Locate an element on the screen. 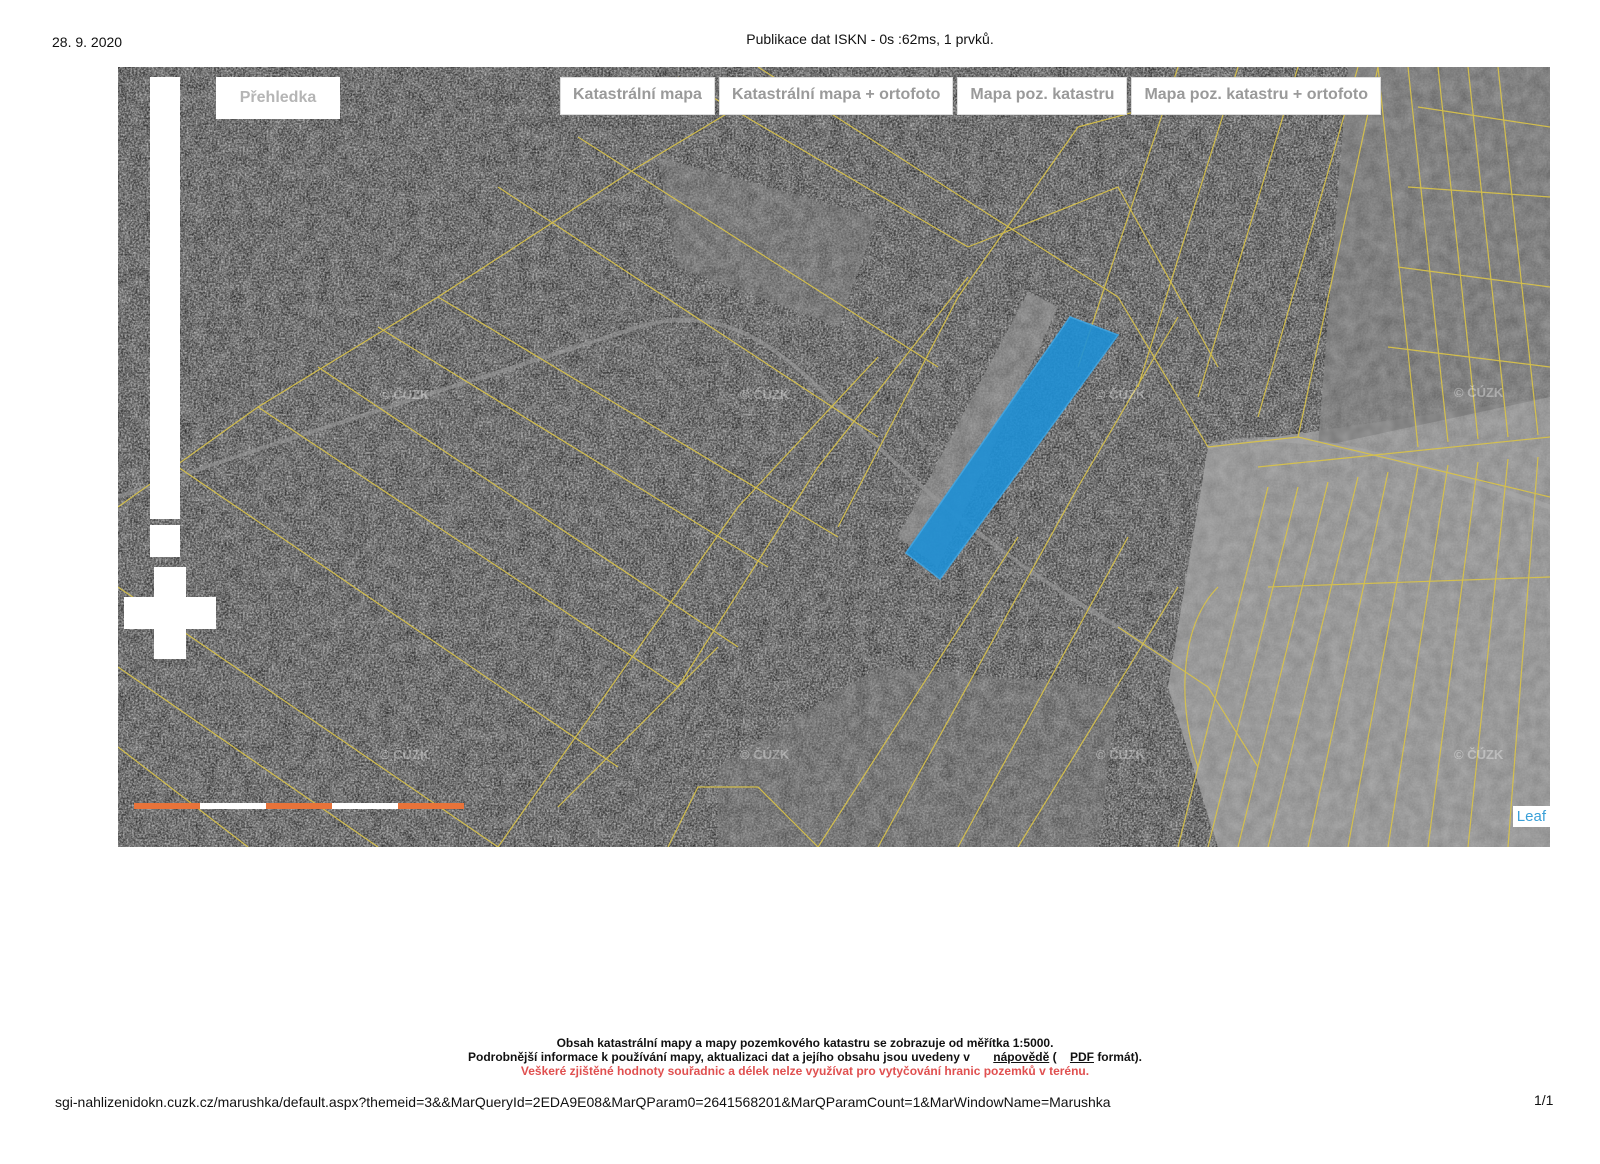  layer-cadastral-map-ortho: Katastrální mapa + ortofoto is located at coordinates (836, 96).